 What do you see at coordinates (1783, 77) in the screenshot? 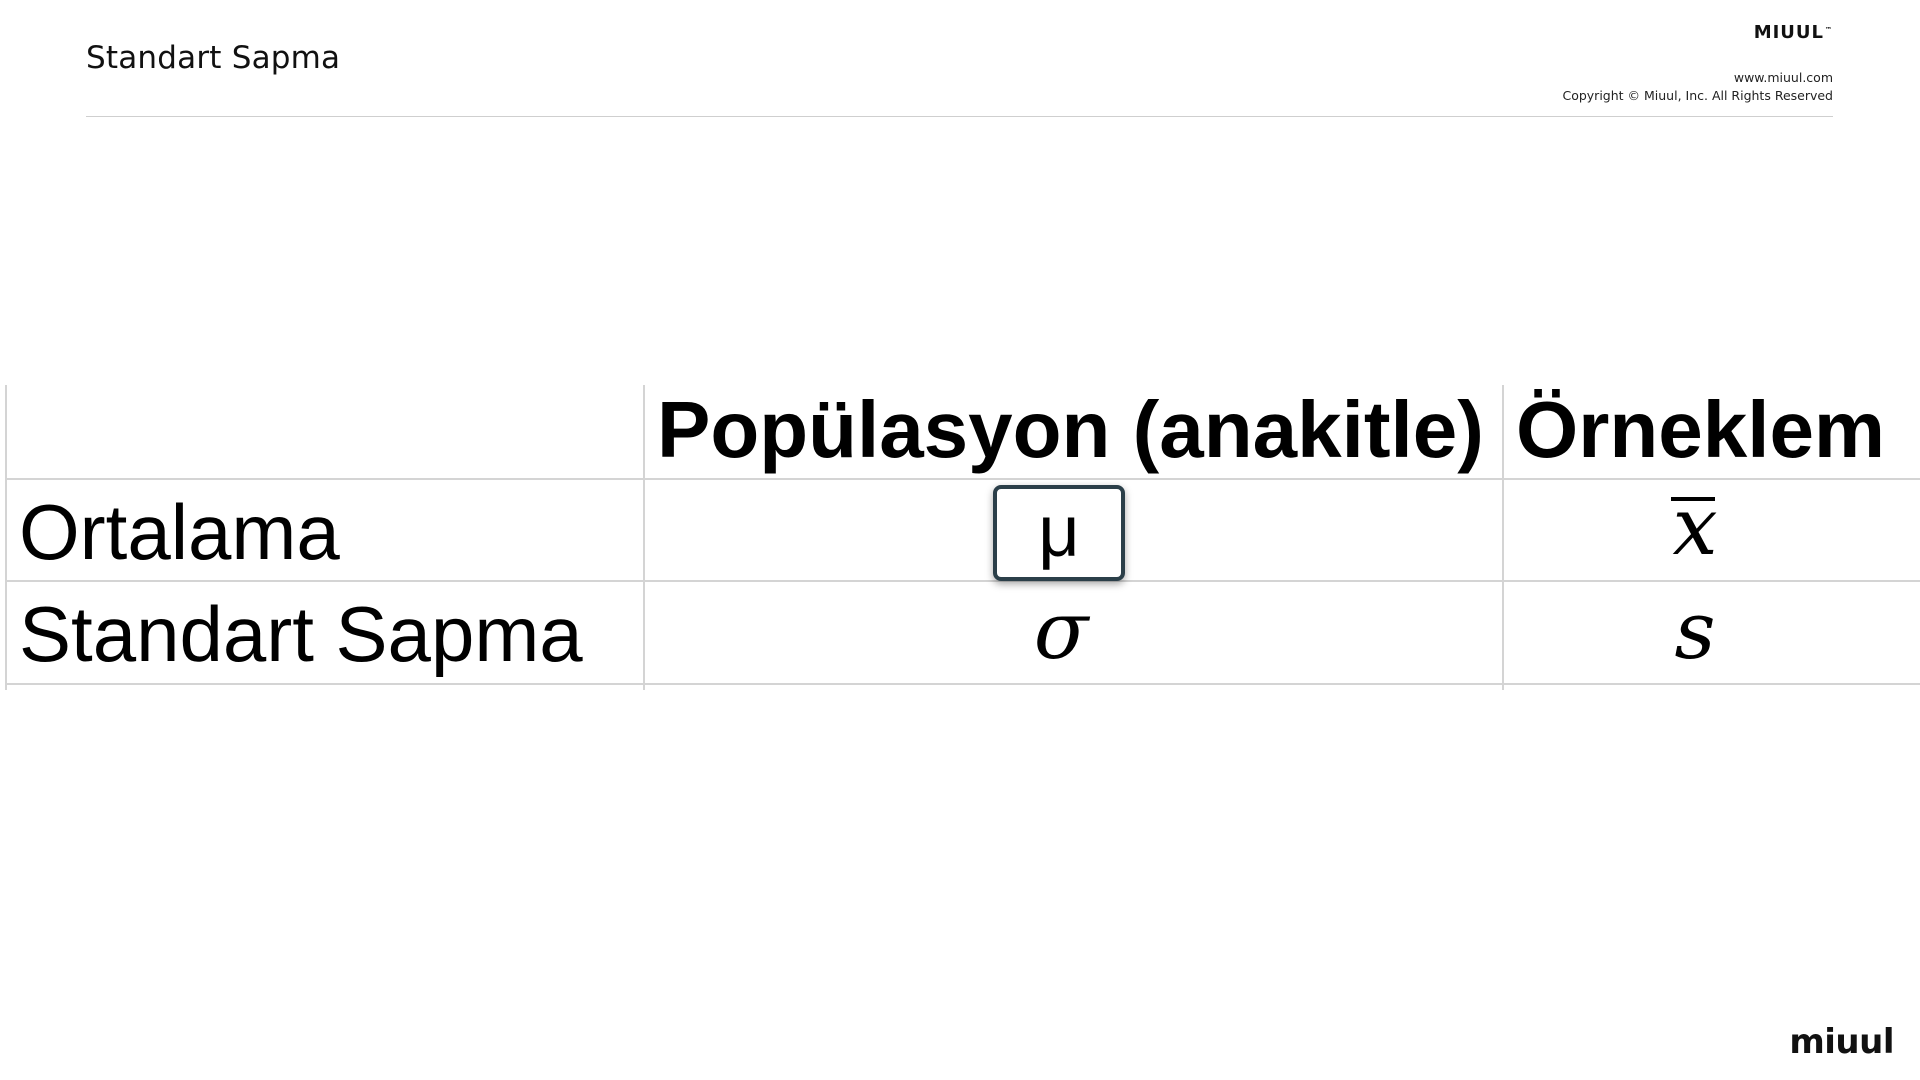
I see `website-url: www.miuul.com` at bounding box center [1783, 77].